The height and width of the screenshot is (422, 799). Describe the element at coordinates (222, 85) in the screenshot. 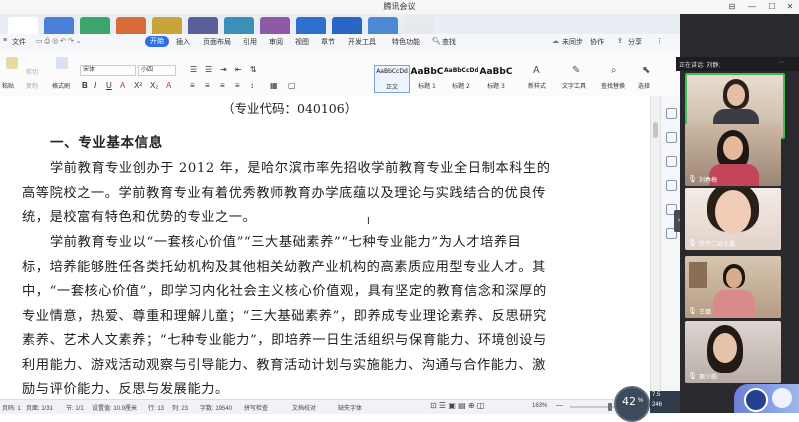

I see `align-right-icon: ≡` at that location.